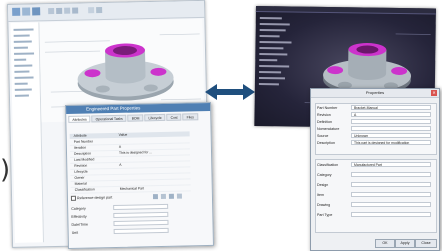 This screenshot has width=442, height=251. I want to click on row-key: Last Modified, so click(84, 159).